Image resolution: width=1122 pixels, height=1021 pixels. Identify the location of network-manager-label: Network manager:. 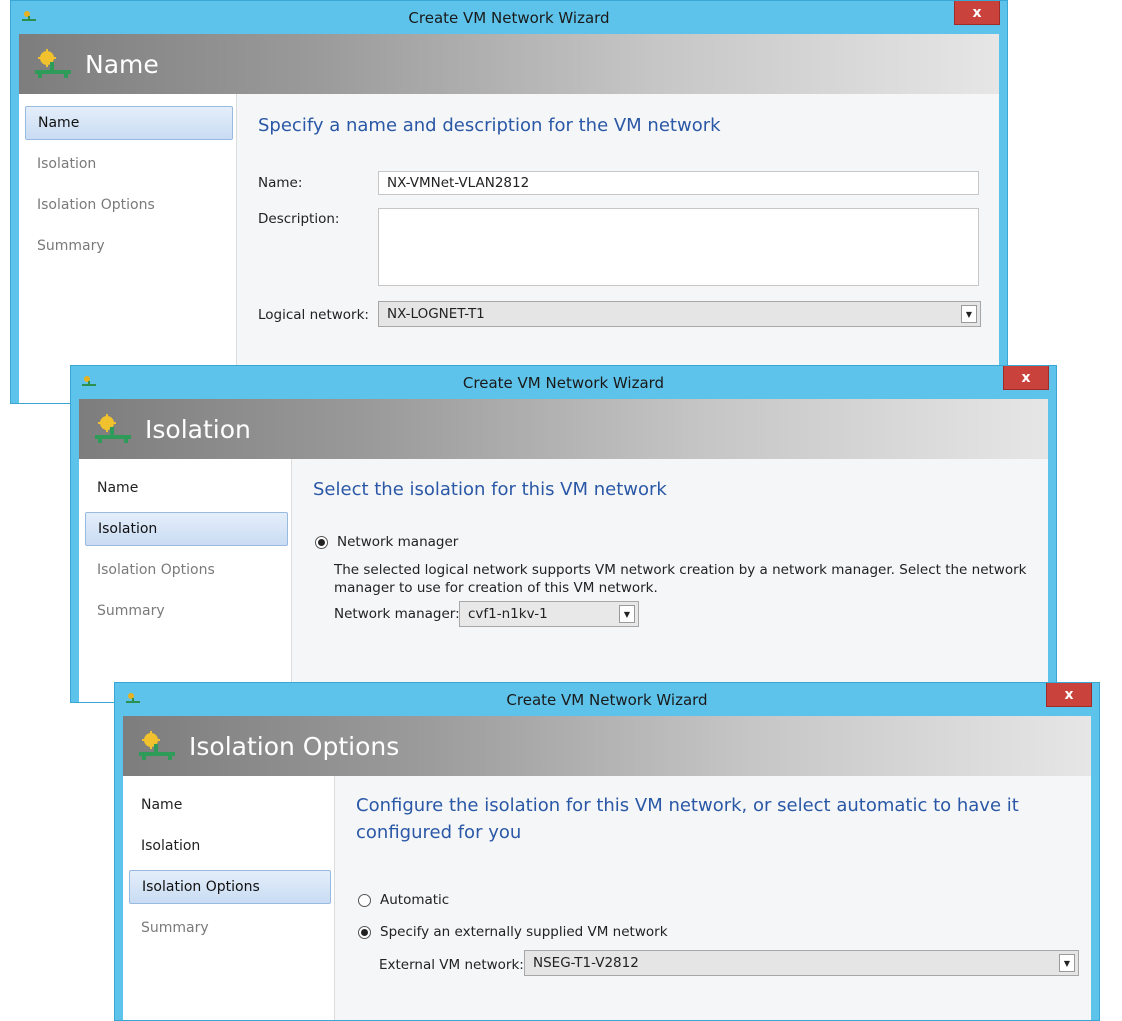
(397, 614).